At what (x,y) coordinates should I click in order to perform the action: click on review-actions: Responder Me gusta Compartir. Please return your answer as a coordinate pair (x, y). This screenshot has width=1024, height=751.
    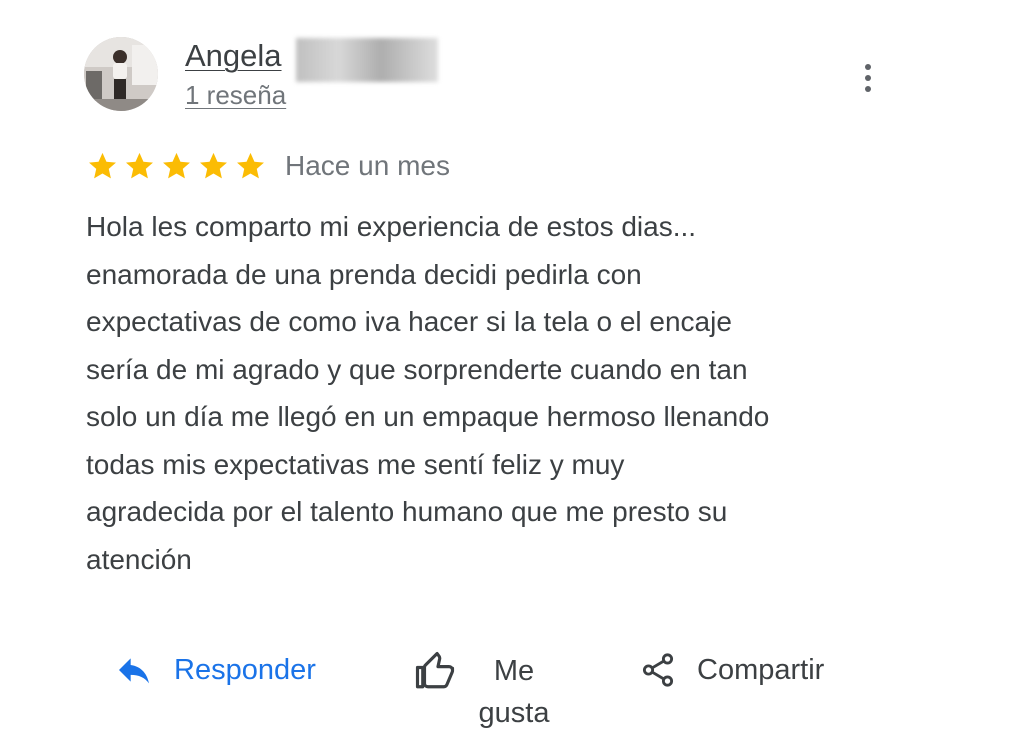
    Looking at the image, I should click on (512, 690).